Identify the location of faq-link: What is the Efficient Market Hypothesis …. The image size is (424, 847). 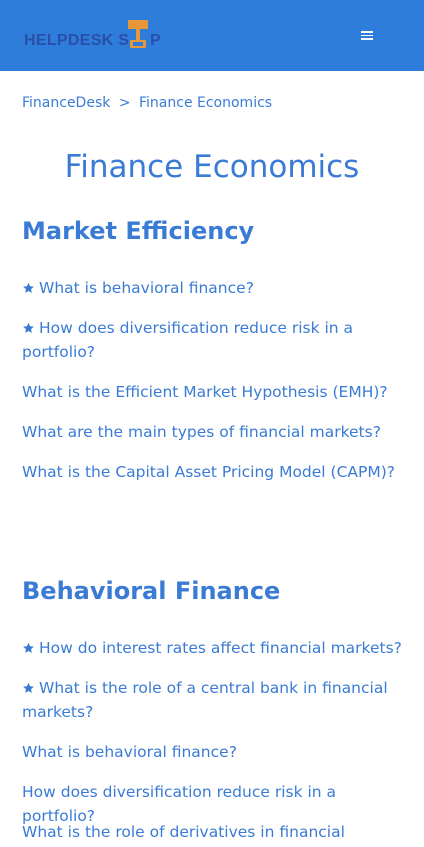
(214, 392).